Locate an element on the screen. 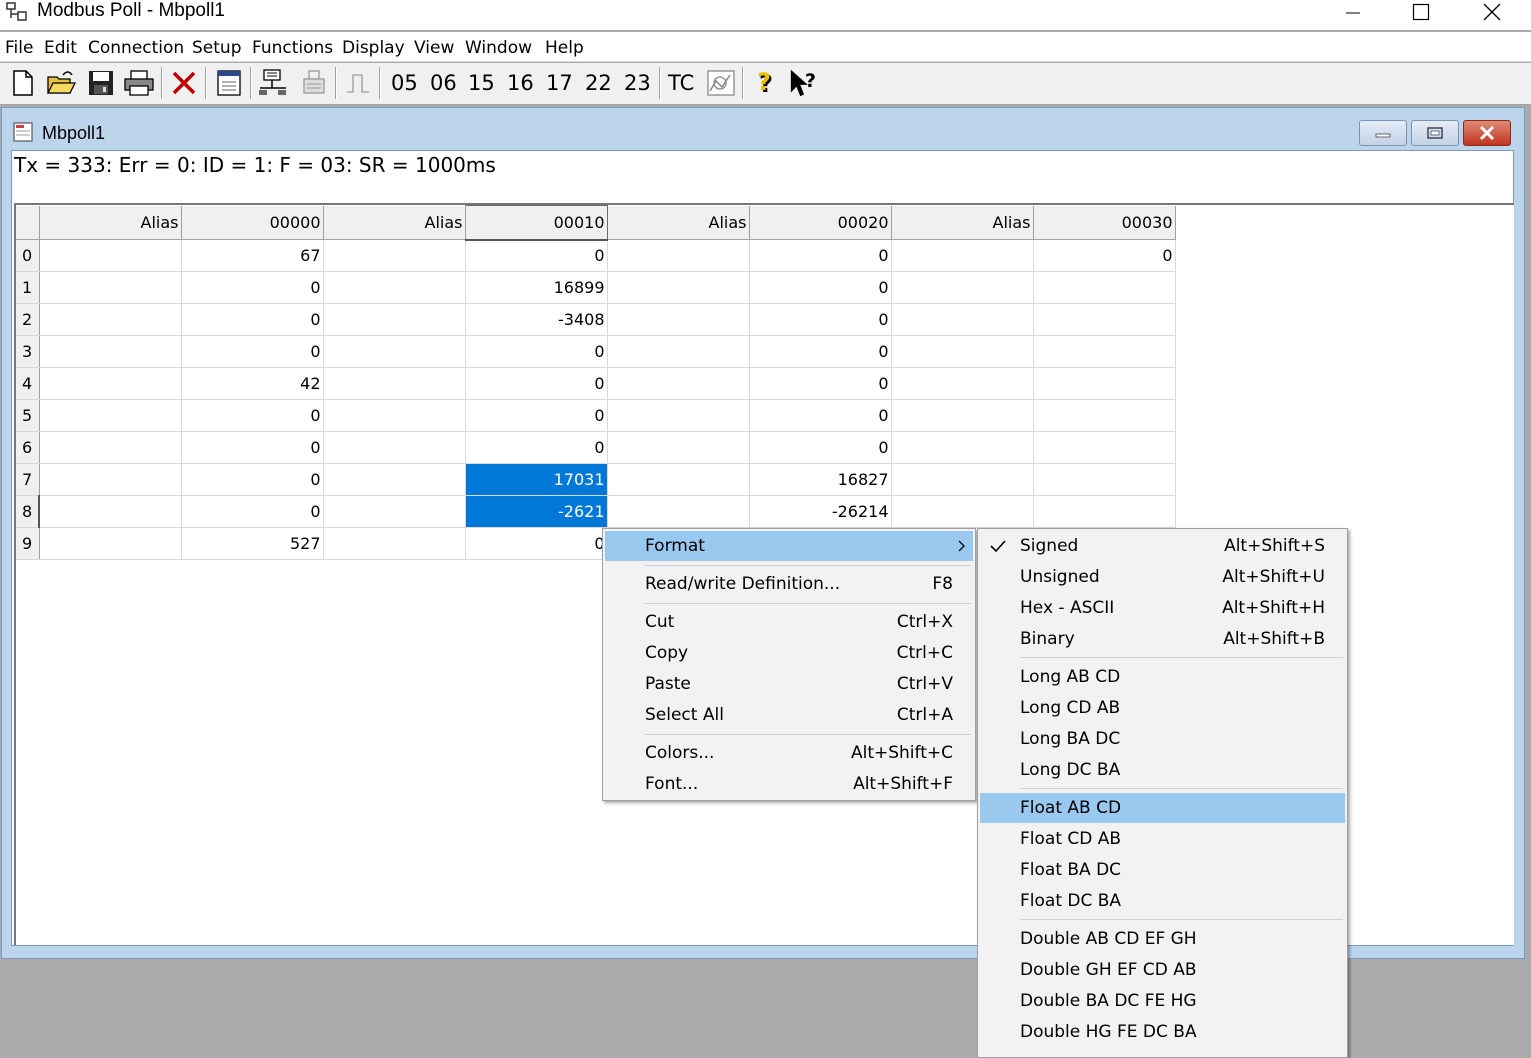  row-header: 3 is located at coordinates (28, 351).